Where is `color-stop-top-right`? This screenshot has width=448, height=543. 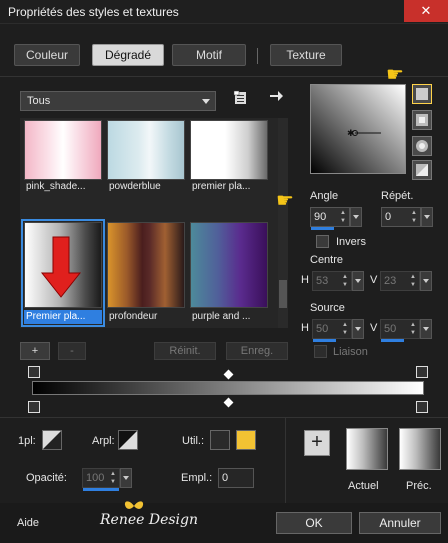 color-stop-top-right is located at coordinates (422, 372).